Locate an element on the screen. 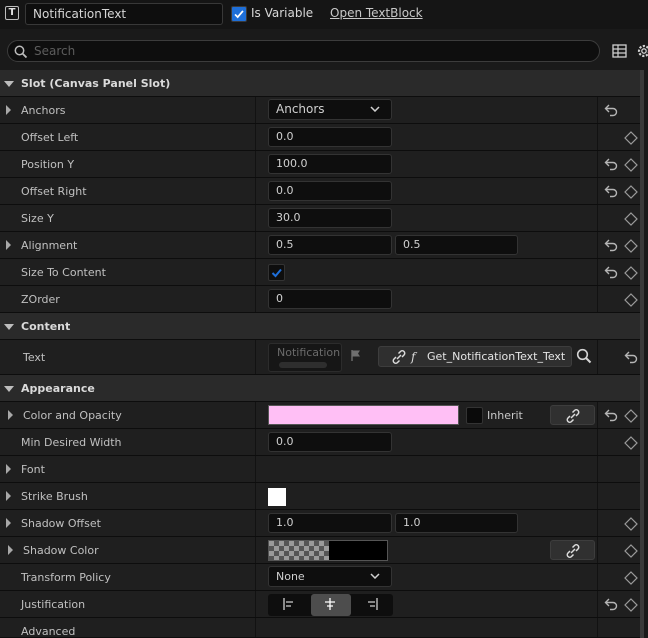 Image resolution: width=648 pixels, height=638 pixels. property-label: Min Desired Width is located at coordinates (71, 442).